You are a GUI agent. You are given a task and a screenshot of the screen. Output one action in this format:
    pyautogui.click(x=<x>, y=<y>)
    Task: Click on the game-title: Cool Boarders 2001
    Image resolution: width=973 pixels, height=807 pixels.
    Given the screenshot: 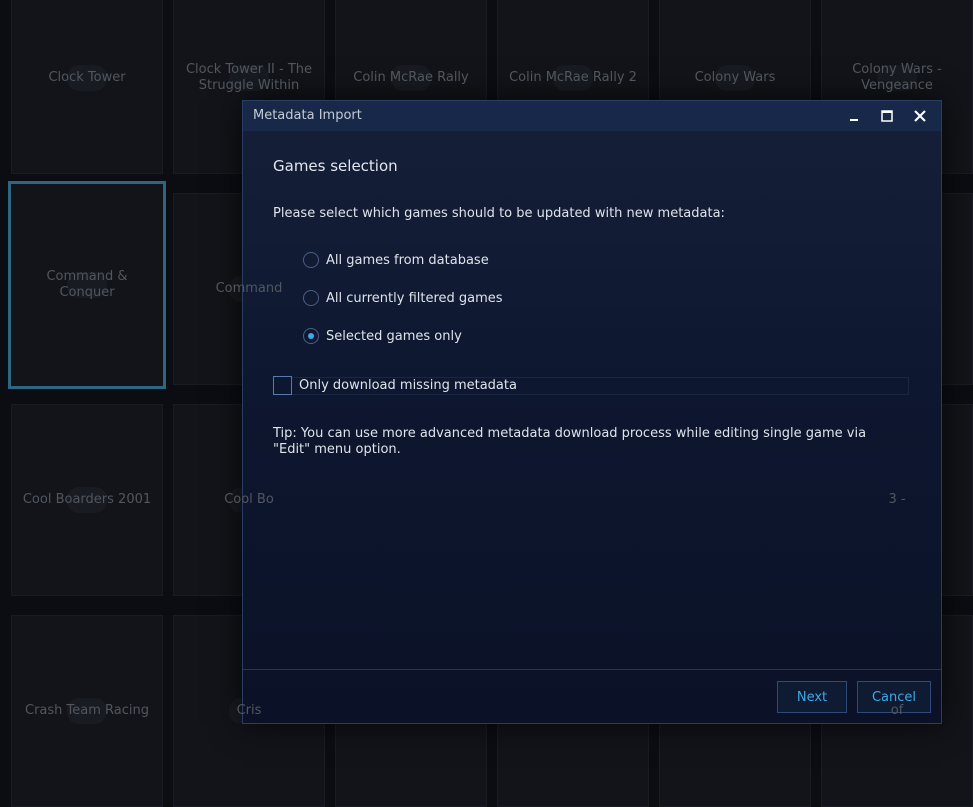 What is the action you would take?
    pyautogui.click(x=87, y=499)
    